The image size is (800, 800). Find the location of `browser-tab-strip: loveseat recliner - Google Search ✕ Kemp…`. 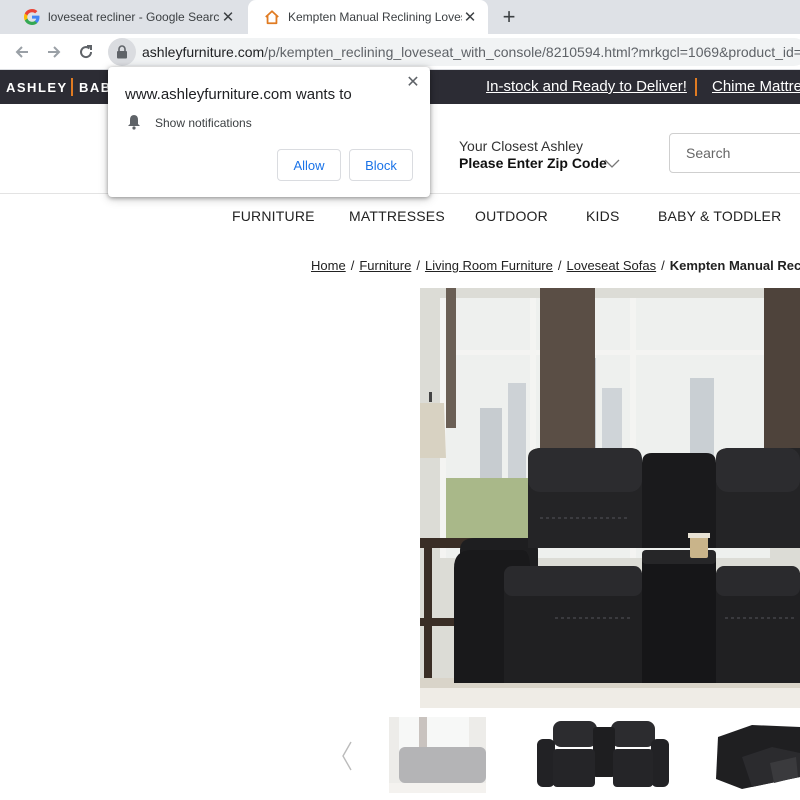

browser-tab-strip: loveseat recliner - Google Search ✕ Kemp… is located at coordinates (400, 17).